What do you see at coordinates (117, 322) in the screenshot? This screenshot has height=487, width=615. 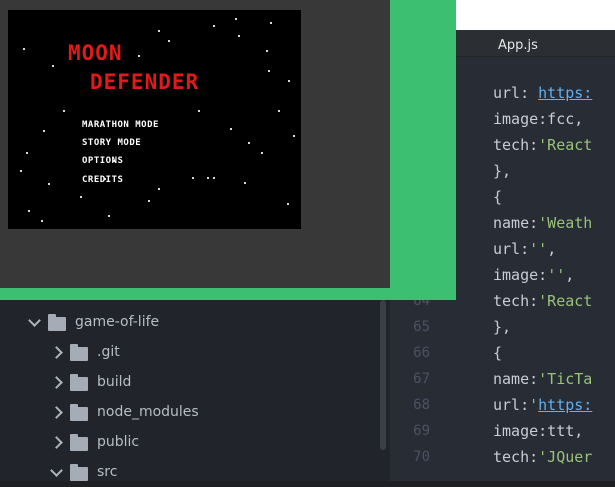 I see `tree-item-label: game-of-life` at bounding box center [117, 322].